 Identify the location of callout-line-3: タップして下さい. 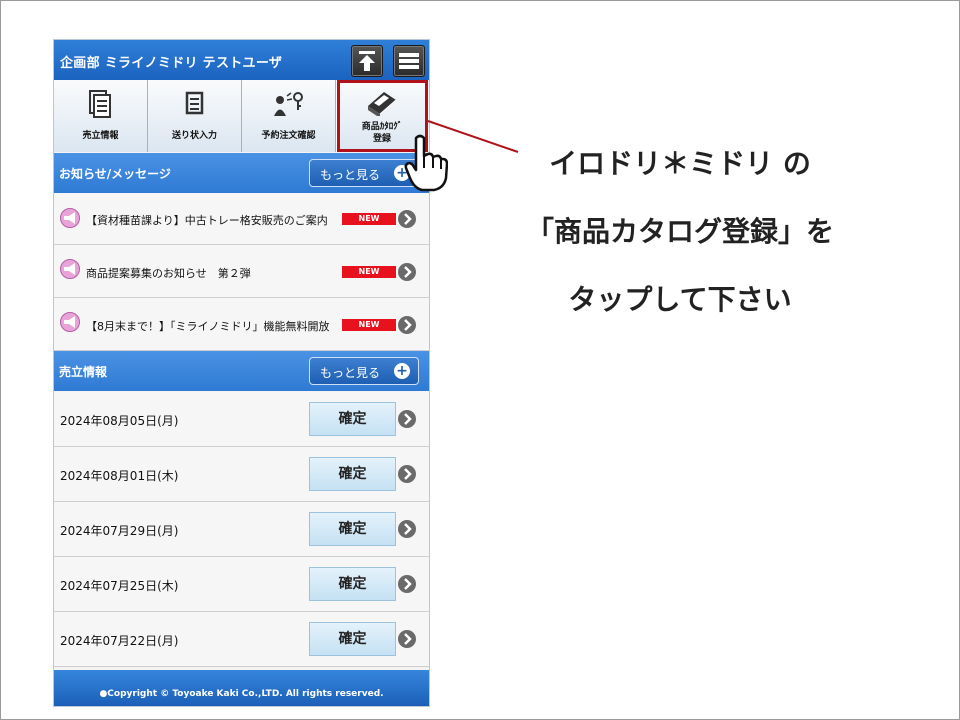
(680, 299).